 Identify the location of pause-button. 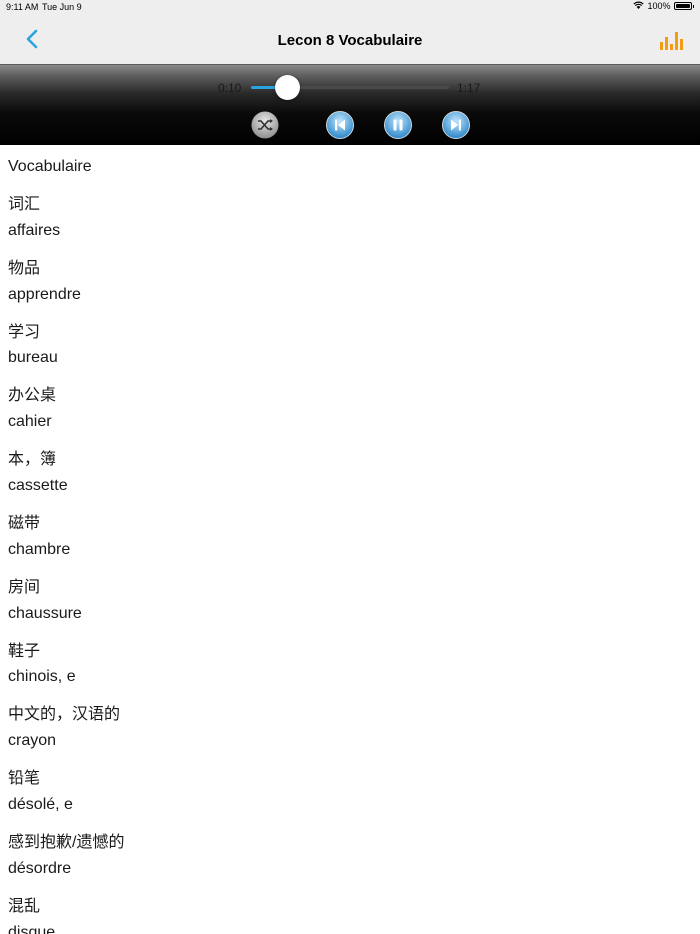
(398, 125).